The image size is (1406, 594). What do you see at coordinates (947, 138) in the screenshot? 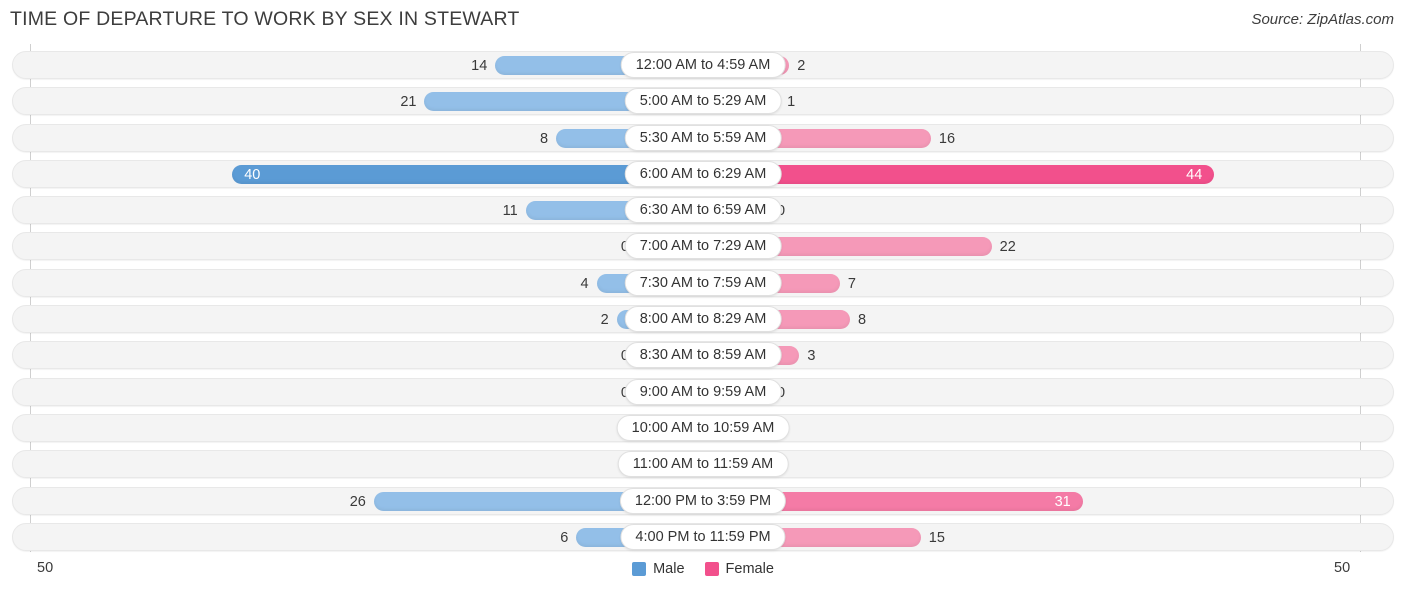
I see `value-label-female: 16` at bounding box center [947, 138].